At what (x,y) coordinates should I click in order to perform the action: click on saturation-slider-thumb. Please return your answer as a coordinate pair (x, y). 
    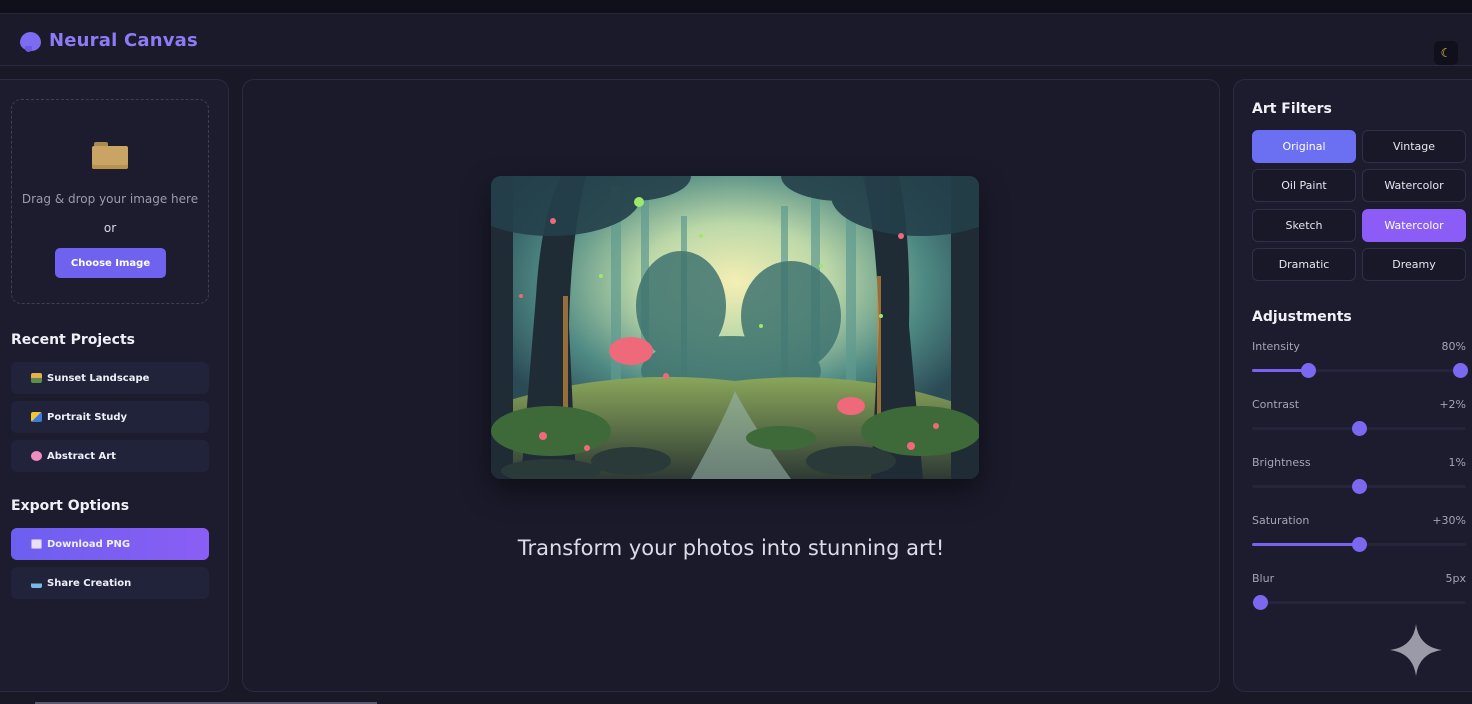
    Looking at the image, I should click on (1359, 544).